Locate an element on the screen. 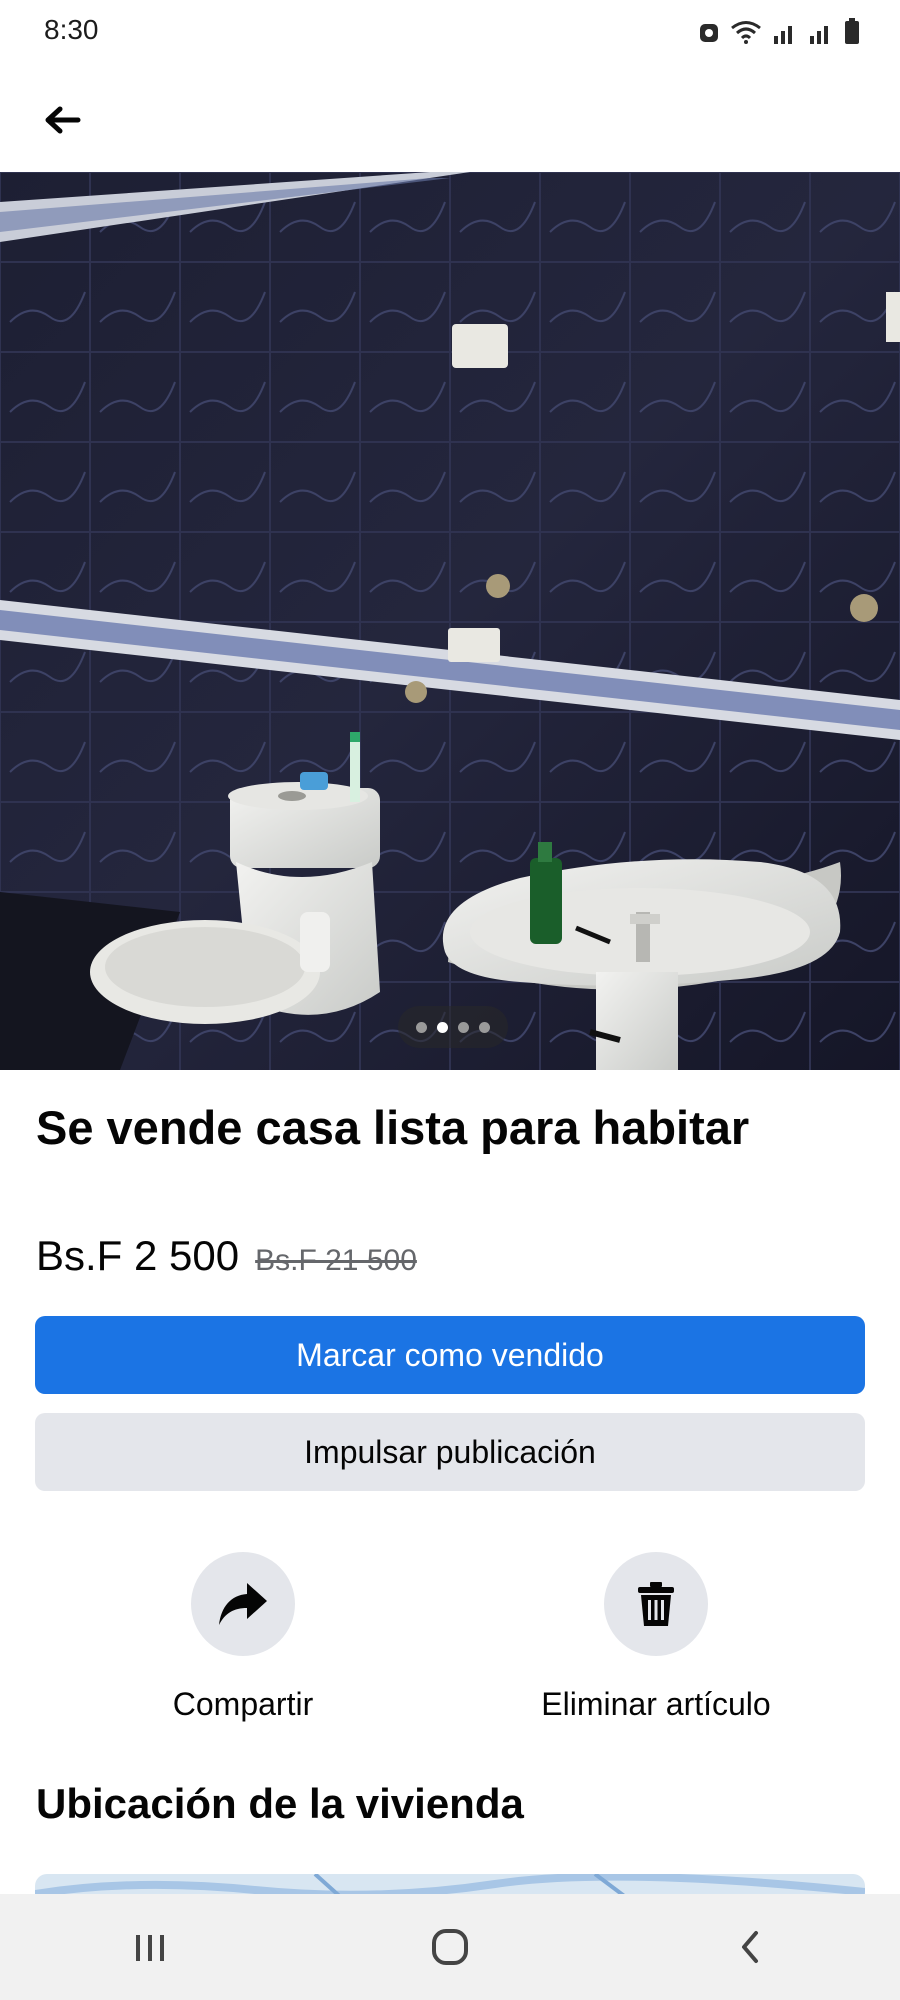 The width and height of the screenshot is (900, 2000). home-icon is located at coordinates (450, 1947).